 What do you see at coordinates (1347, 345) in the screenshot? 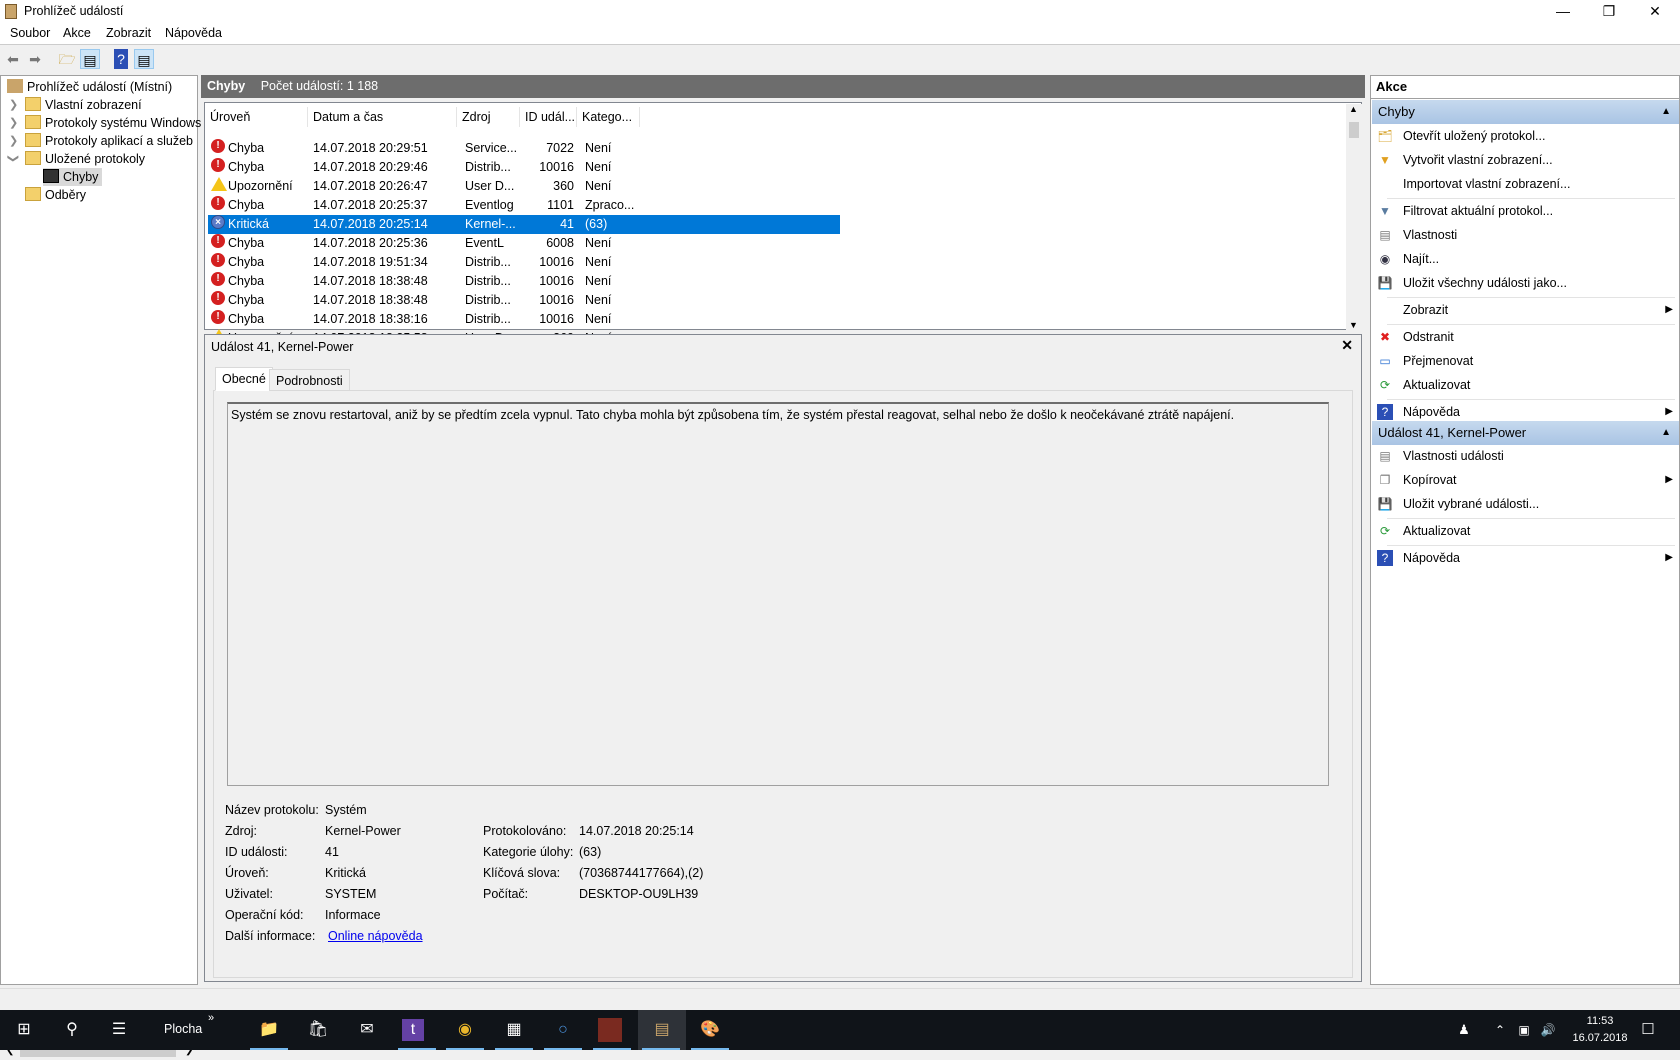
I see `close-detail-icon: ✕` at bounding box center [1347, 345].